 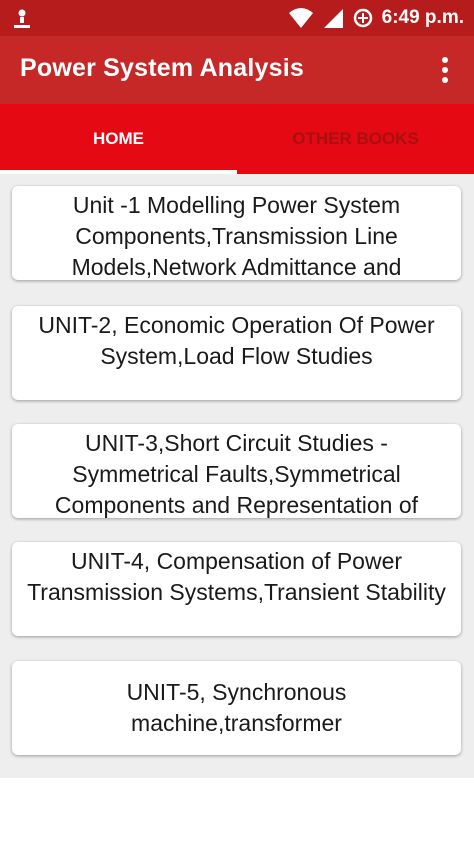 What do you see at coordinates (422, 17) in the screenshot?
I see `status-time: 6:49 p.m.` at bounding box center [422, 17].